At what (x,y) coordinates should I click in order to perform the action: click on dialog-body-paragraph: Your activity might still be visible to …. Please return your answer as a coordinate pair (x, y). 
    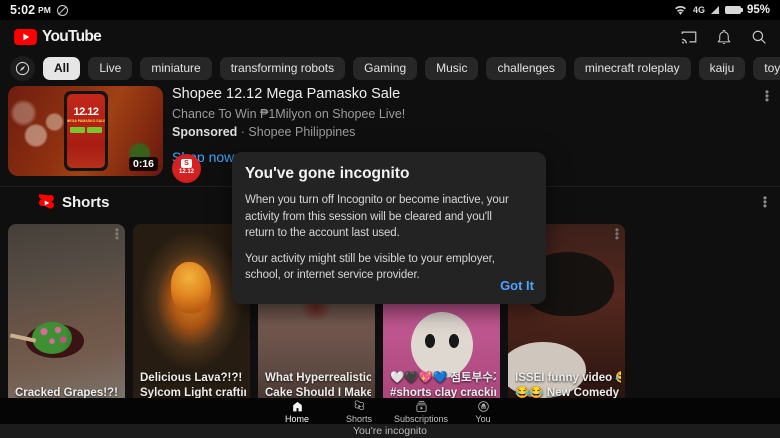
    Looking at the image, I should click on (370, 267).